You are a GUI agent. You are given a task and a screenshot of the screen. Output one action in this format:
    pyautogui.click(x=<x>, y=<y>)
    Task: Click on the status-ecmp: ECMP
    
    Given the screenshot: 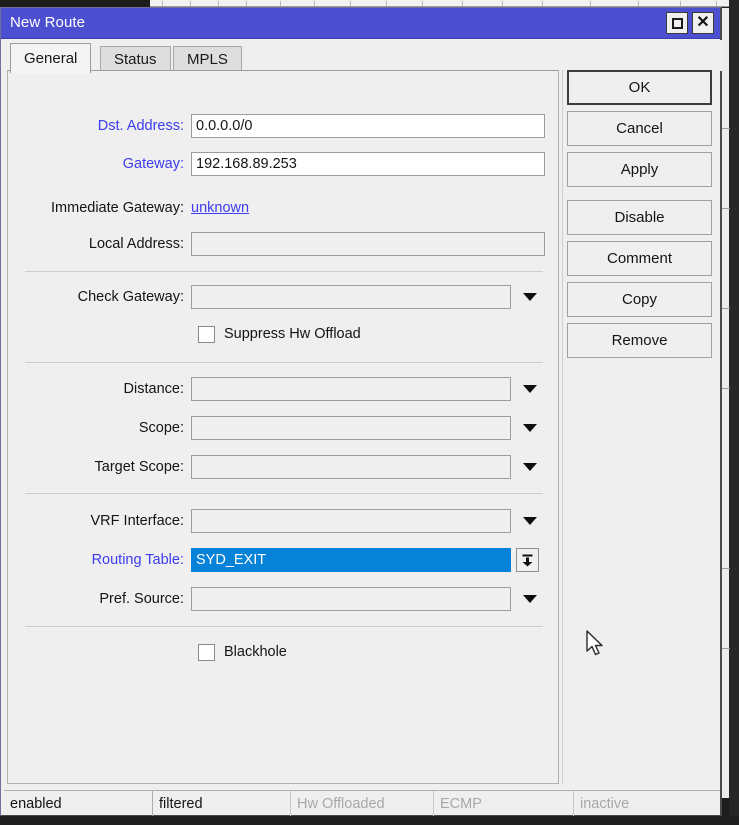 What is the action you would take?
    pyautogui.click(x=503, y=803)
    